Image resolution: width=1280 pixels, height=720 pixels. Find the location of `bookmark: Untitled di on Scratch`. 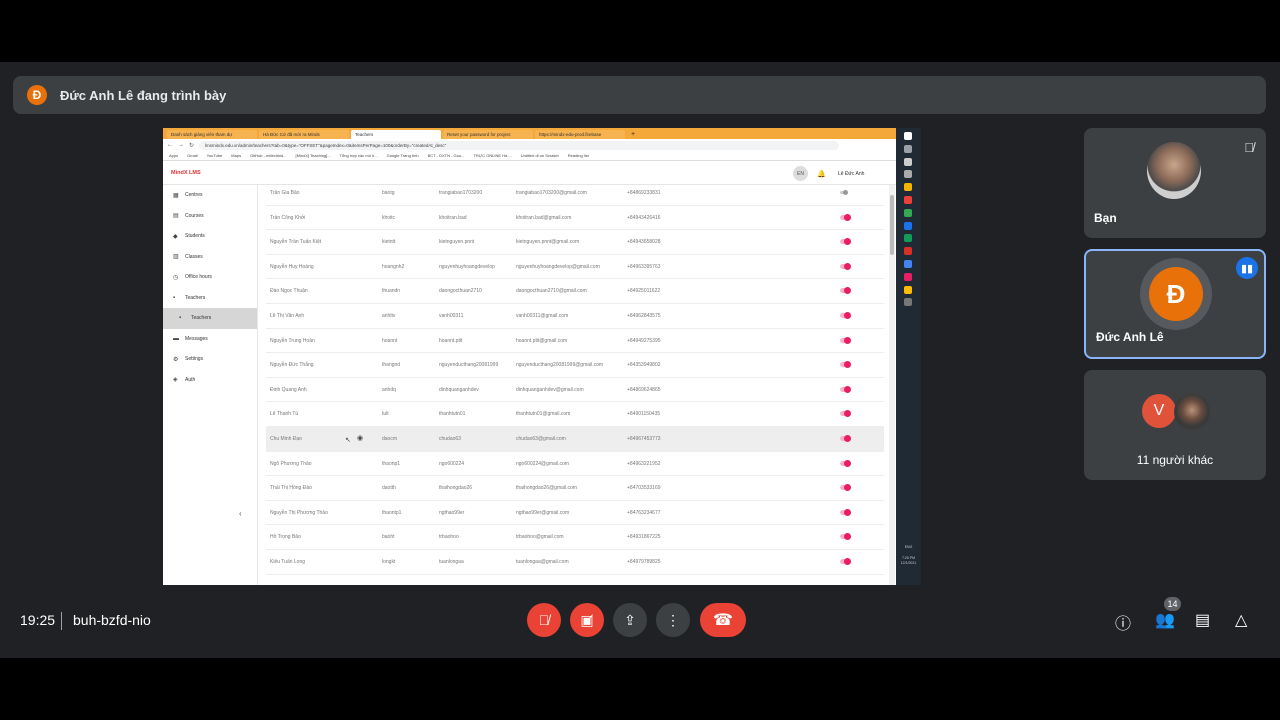

bookmark: Untitled di on Scratch is located at coordinates (540, 155).